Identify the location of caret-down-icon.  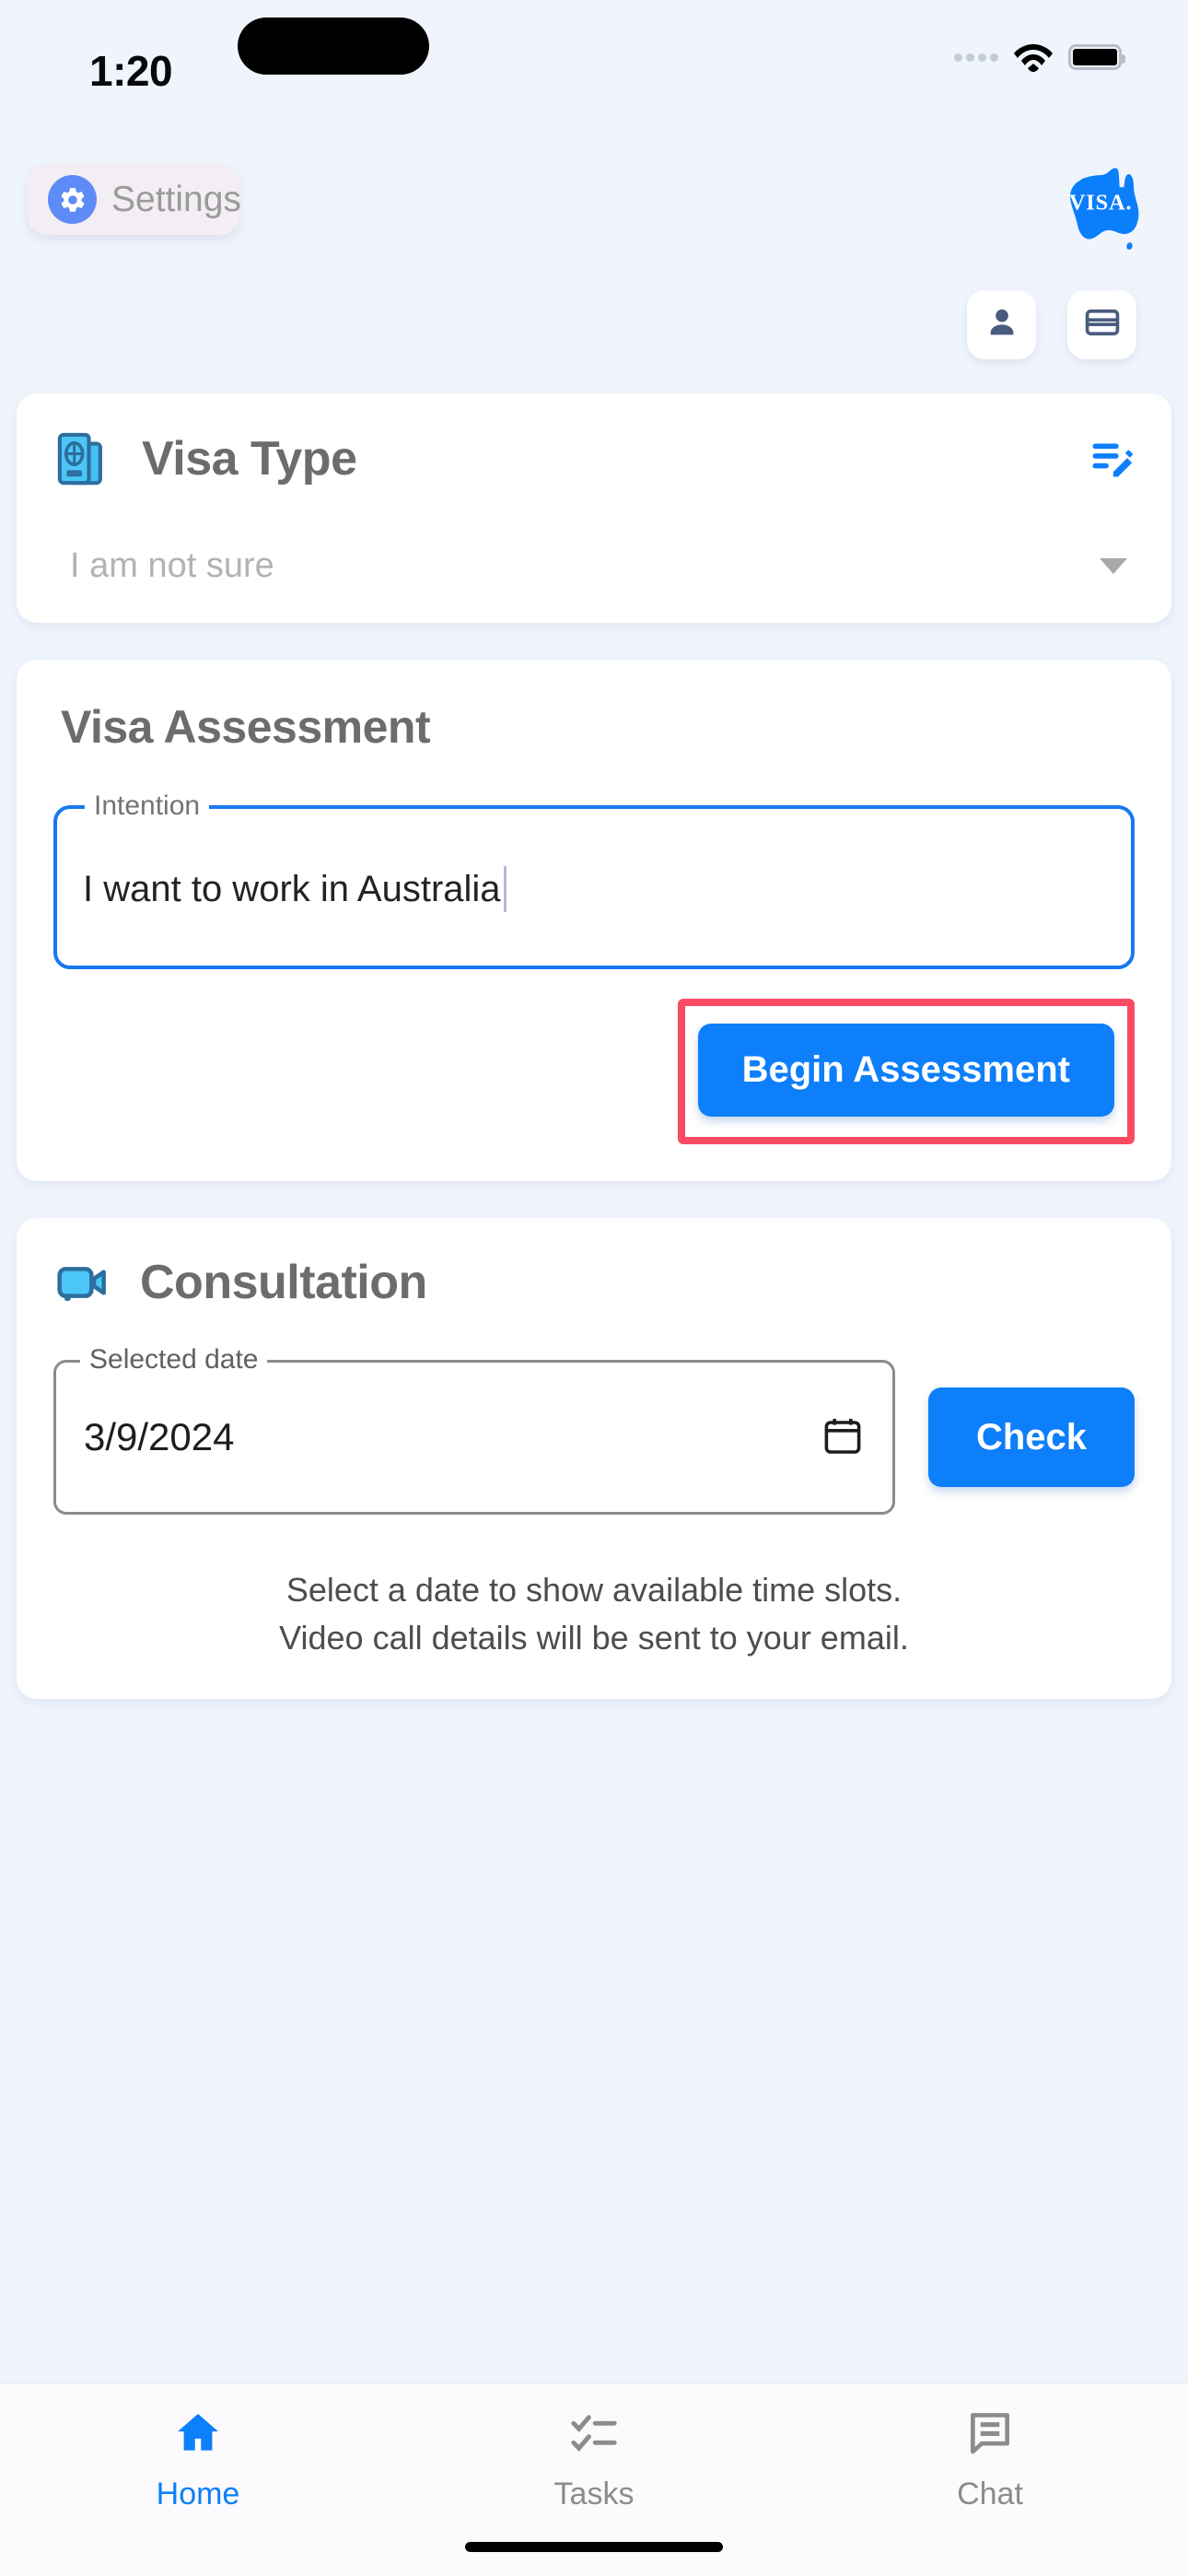
(1113, 566).